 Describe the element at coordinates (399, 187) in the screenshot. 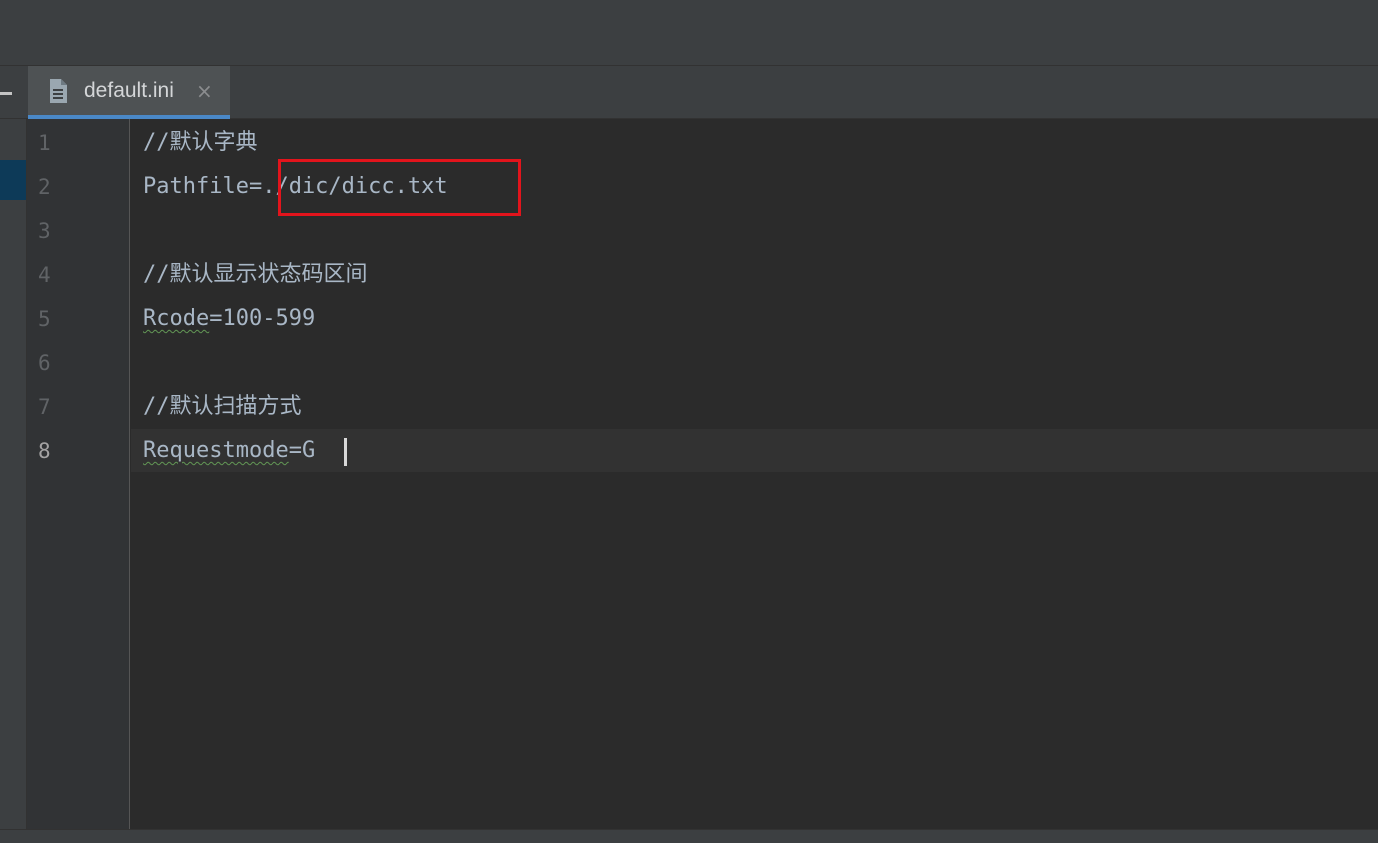

I see `red-annotation-box` at that location.